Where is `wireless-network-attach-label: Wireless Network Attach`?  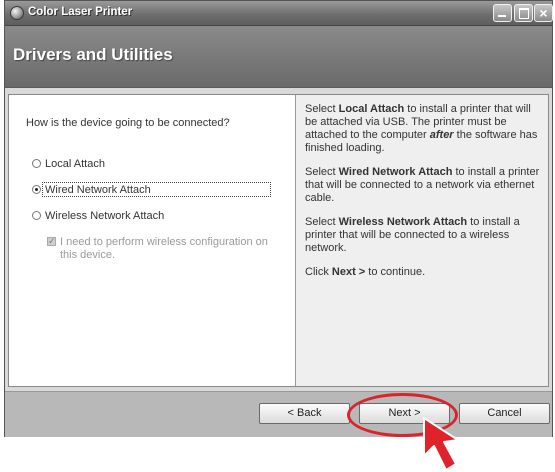
wireless-network-attach-label: Wireless Network Attach is located at coordinates (105, 216).